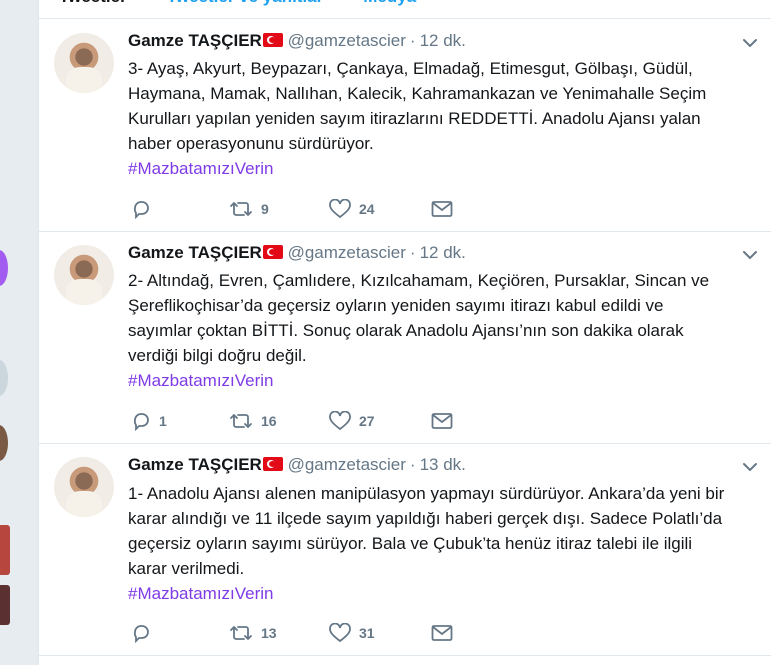 The width and height of the screenshot is (771, 665). I want to click on purple-avatar-fragment, so click(4, 268).